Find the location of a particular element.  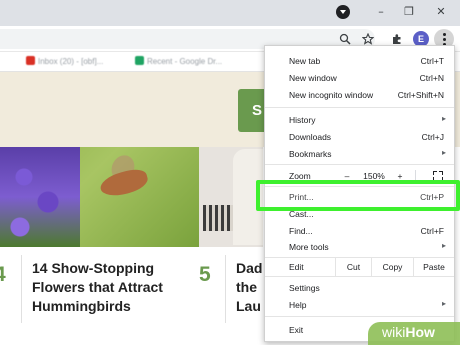

menu-item-downloads: Downloads Ctrl+J is located at coordinates (359, 137).